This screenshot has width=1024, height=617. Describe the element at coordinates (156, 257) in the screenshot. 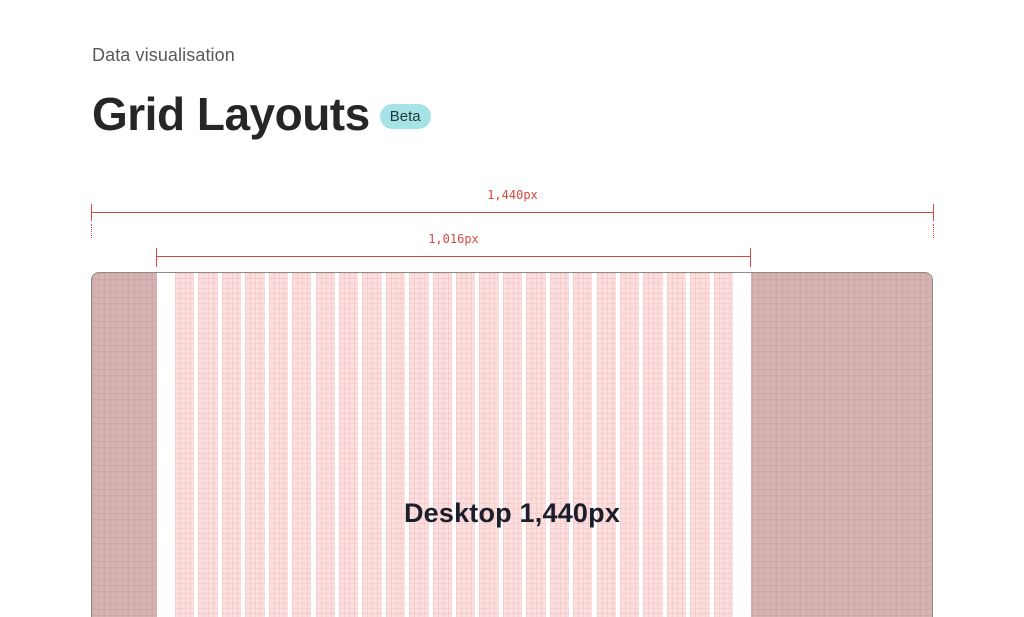

I see `inner-left-tick` at that location.